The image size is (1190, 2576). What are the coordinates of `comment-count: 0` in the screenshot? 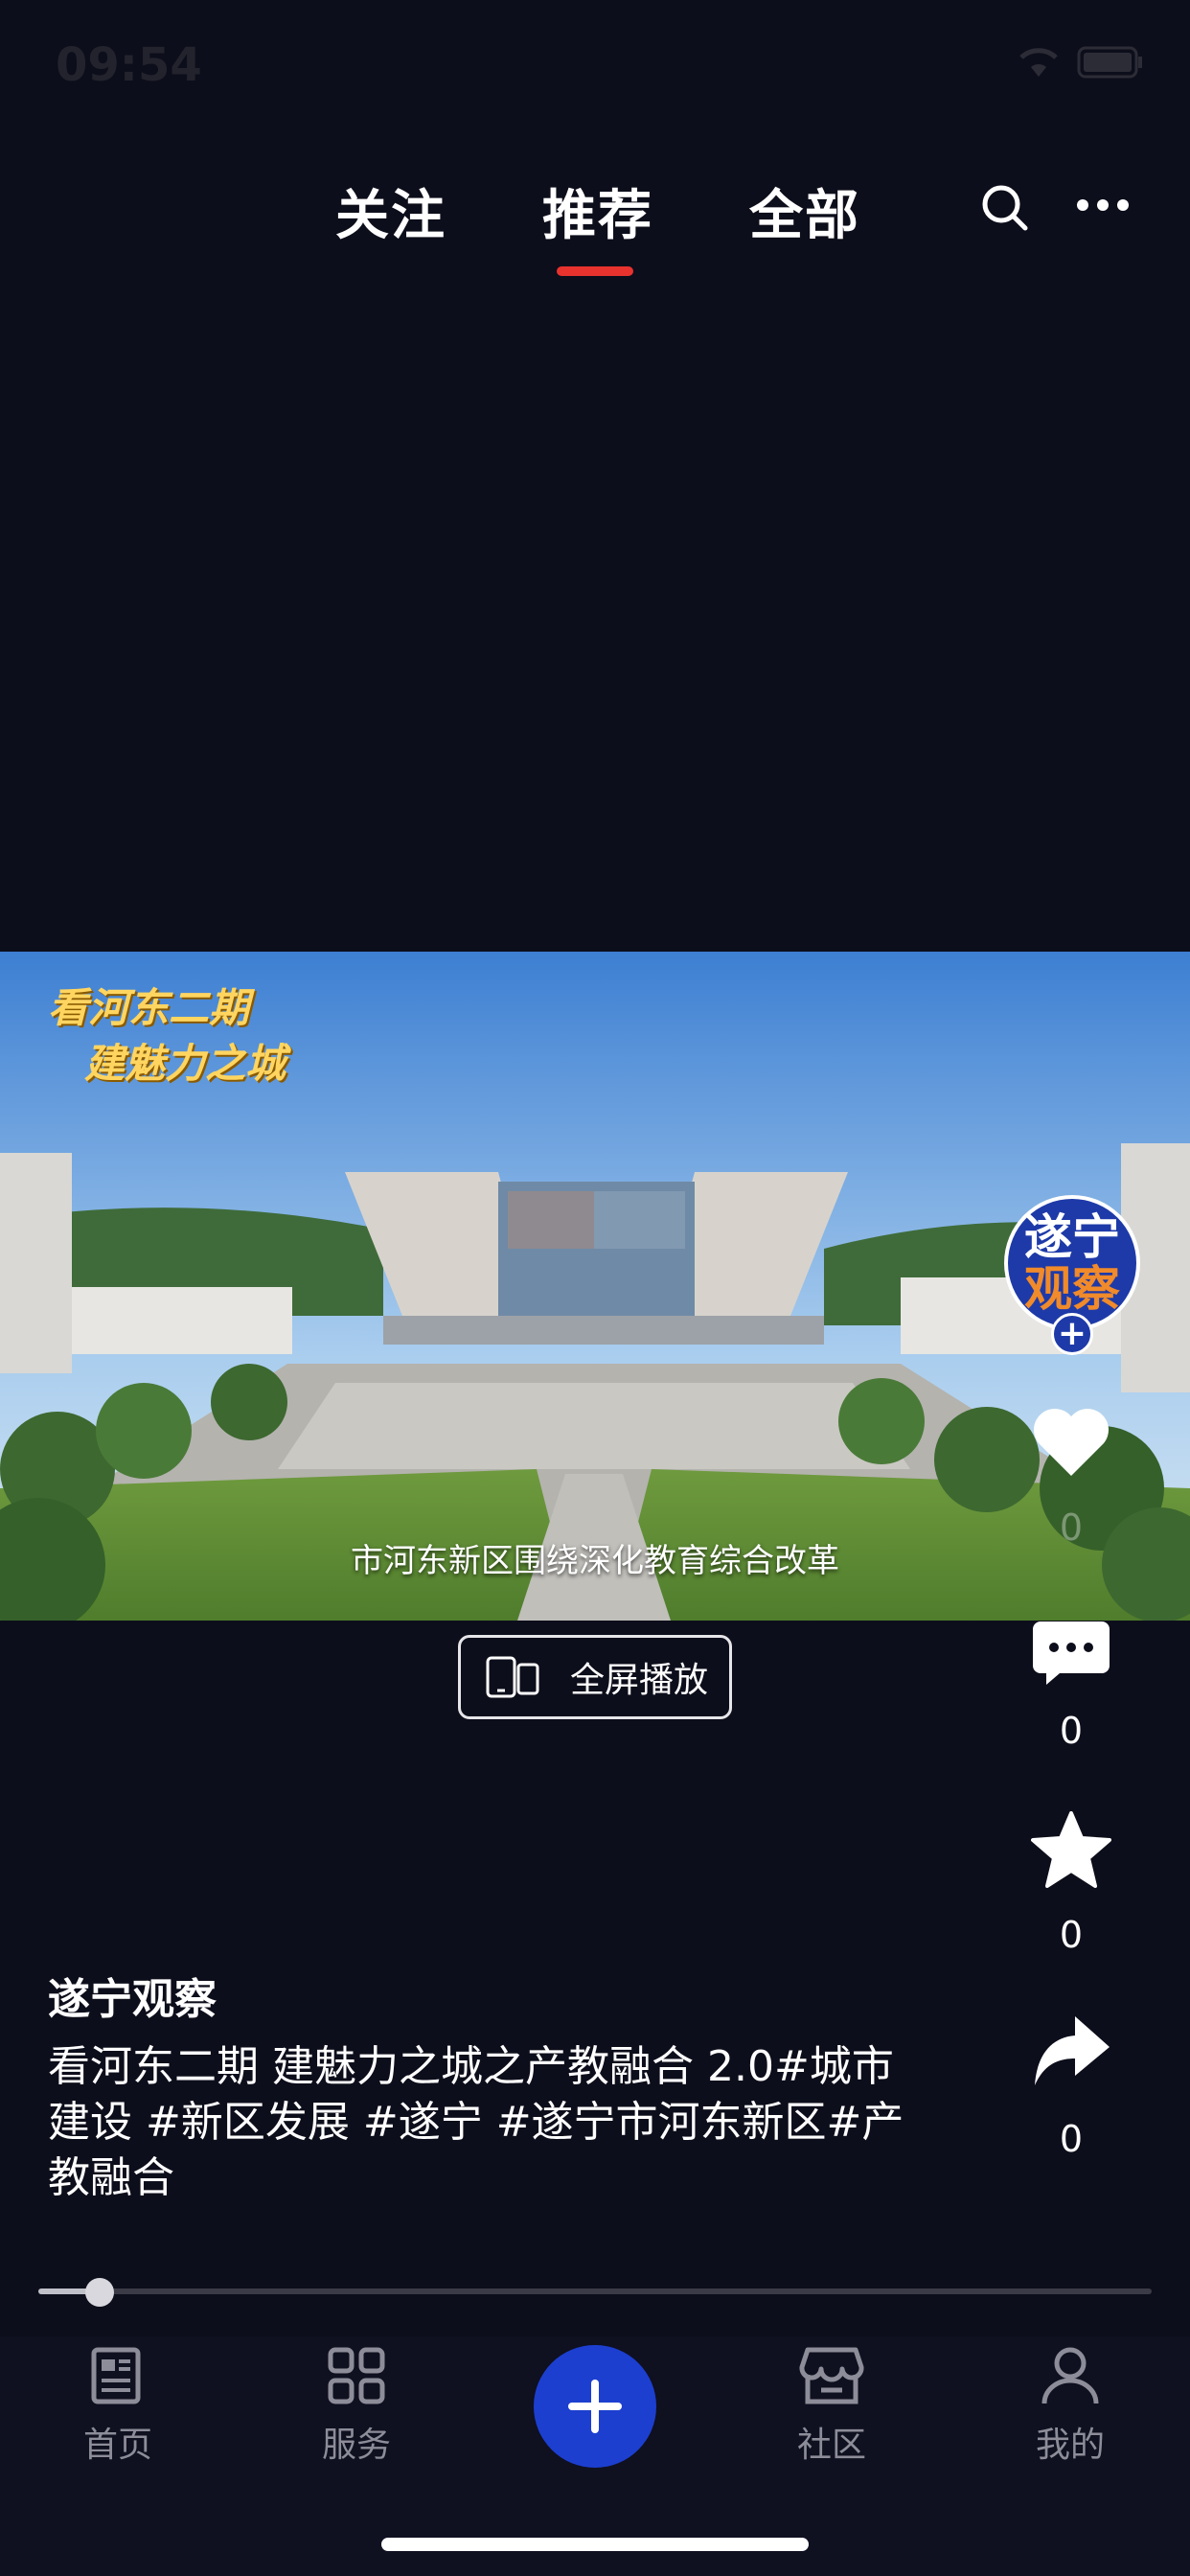 It's located at (1071, 1731).